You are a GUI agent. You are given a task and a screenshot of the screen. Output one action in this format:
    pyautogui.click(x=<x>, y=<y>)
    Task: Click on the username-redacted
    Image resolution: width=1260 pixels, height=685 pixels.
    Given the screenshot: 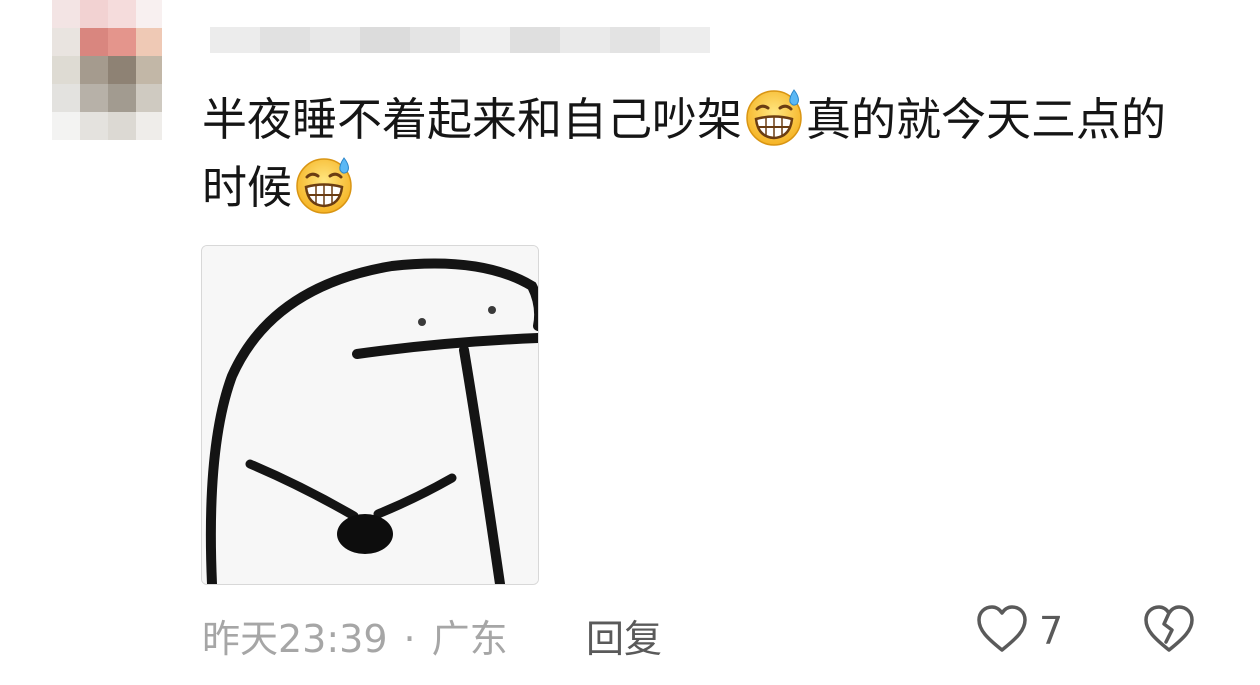 What is the action you would take?
    pyautogui.click(x=460, y=40)
    